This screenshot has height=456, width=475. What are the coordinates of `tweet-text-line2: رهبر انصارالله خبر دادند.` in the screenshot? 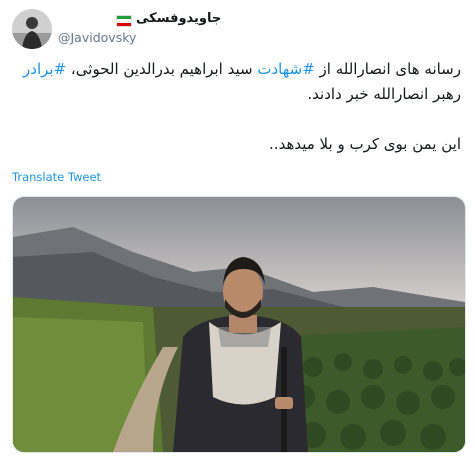 It's located at (384, 94).